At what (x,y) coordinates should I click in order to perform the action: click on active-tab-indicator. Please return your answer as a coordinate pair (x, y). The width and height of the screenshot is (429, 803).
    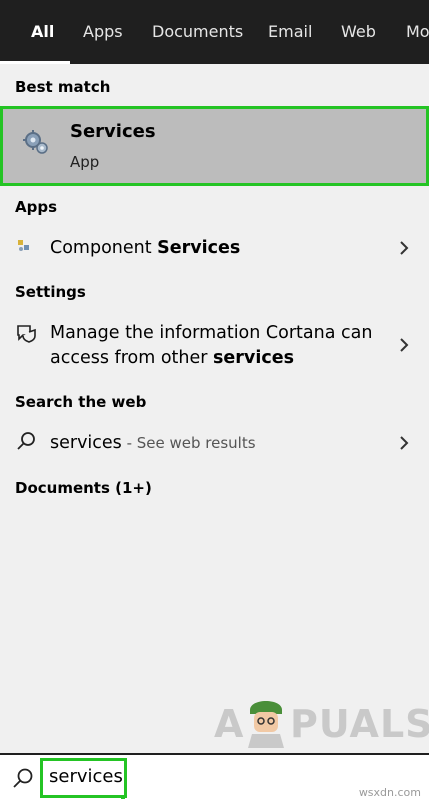
    Looking at the image, I should click on (35, 62).